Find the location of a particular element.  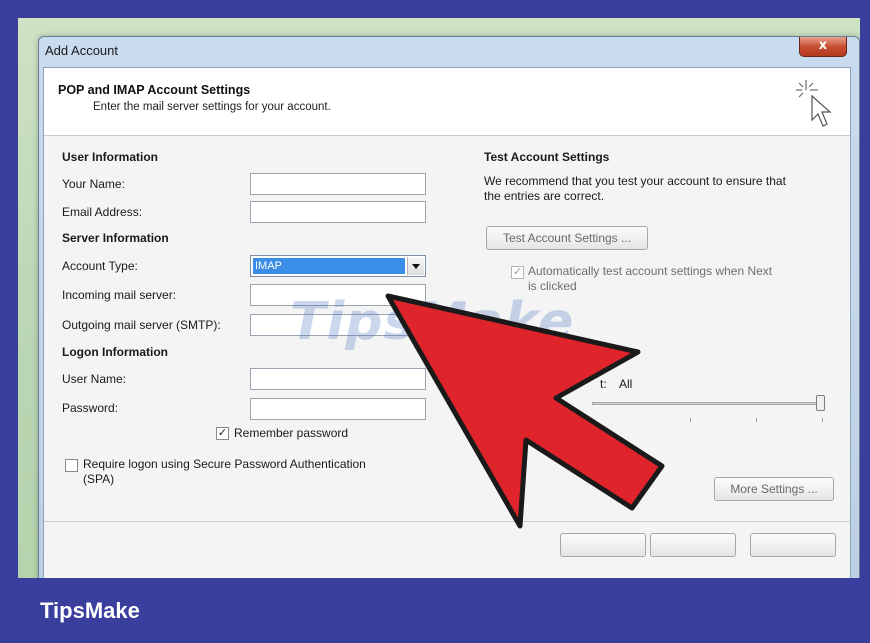

your-name-input is located at coordinates (338, 184).